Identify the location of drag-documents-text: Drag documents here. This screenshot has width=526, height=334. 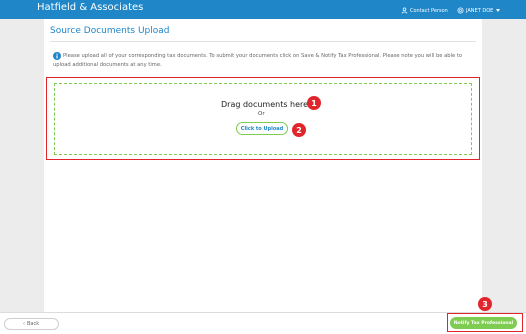
(265, 104).